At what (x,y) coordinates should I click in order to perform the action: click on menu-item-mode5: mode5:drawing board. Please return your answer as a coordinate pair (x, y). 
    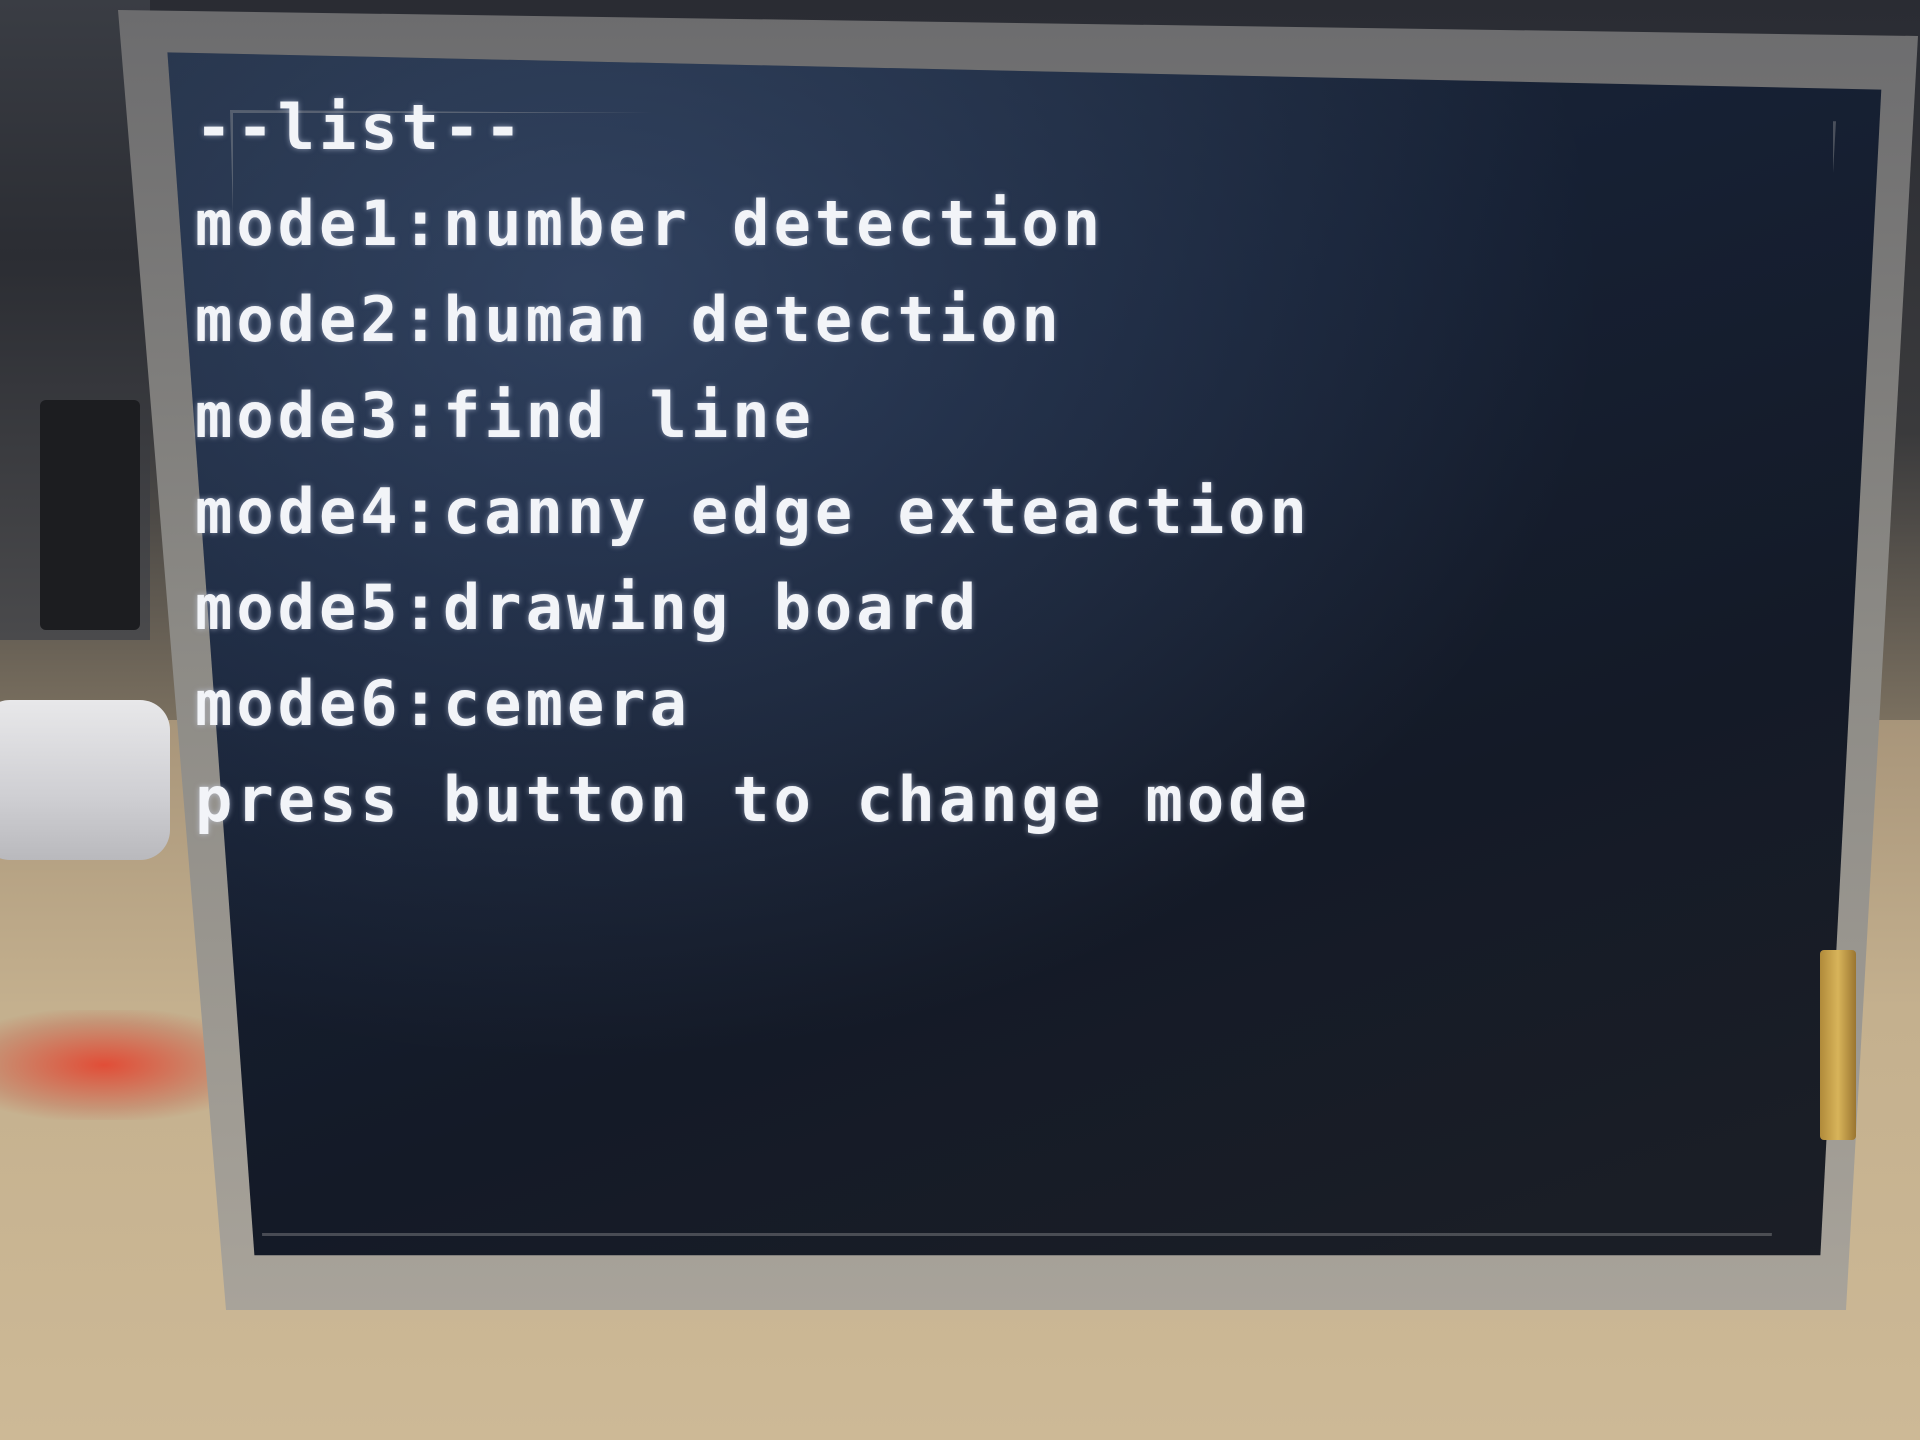
    Looking at the image, I should click on (845, 608).